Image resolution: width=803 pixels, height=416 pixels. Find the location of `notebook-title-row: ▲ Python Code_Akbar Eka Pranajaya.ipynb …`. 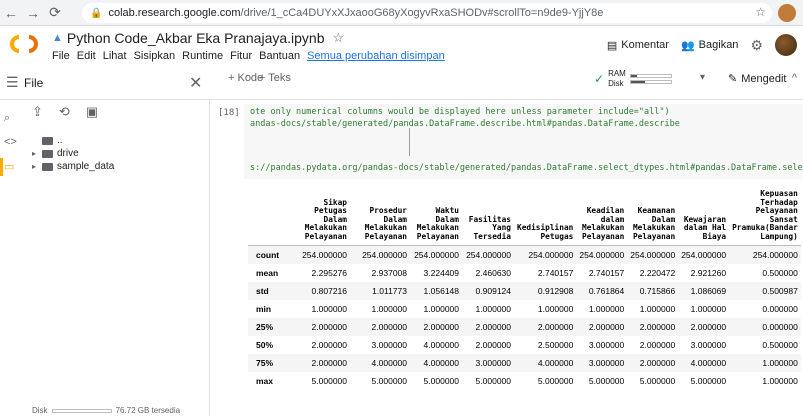

notebook-title-row: ▲ Python Code_Akbar Eka Pranajaya.ipynb … is located at coordinates (198, 38).